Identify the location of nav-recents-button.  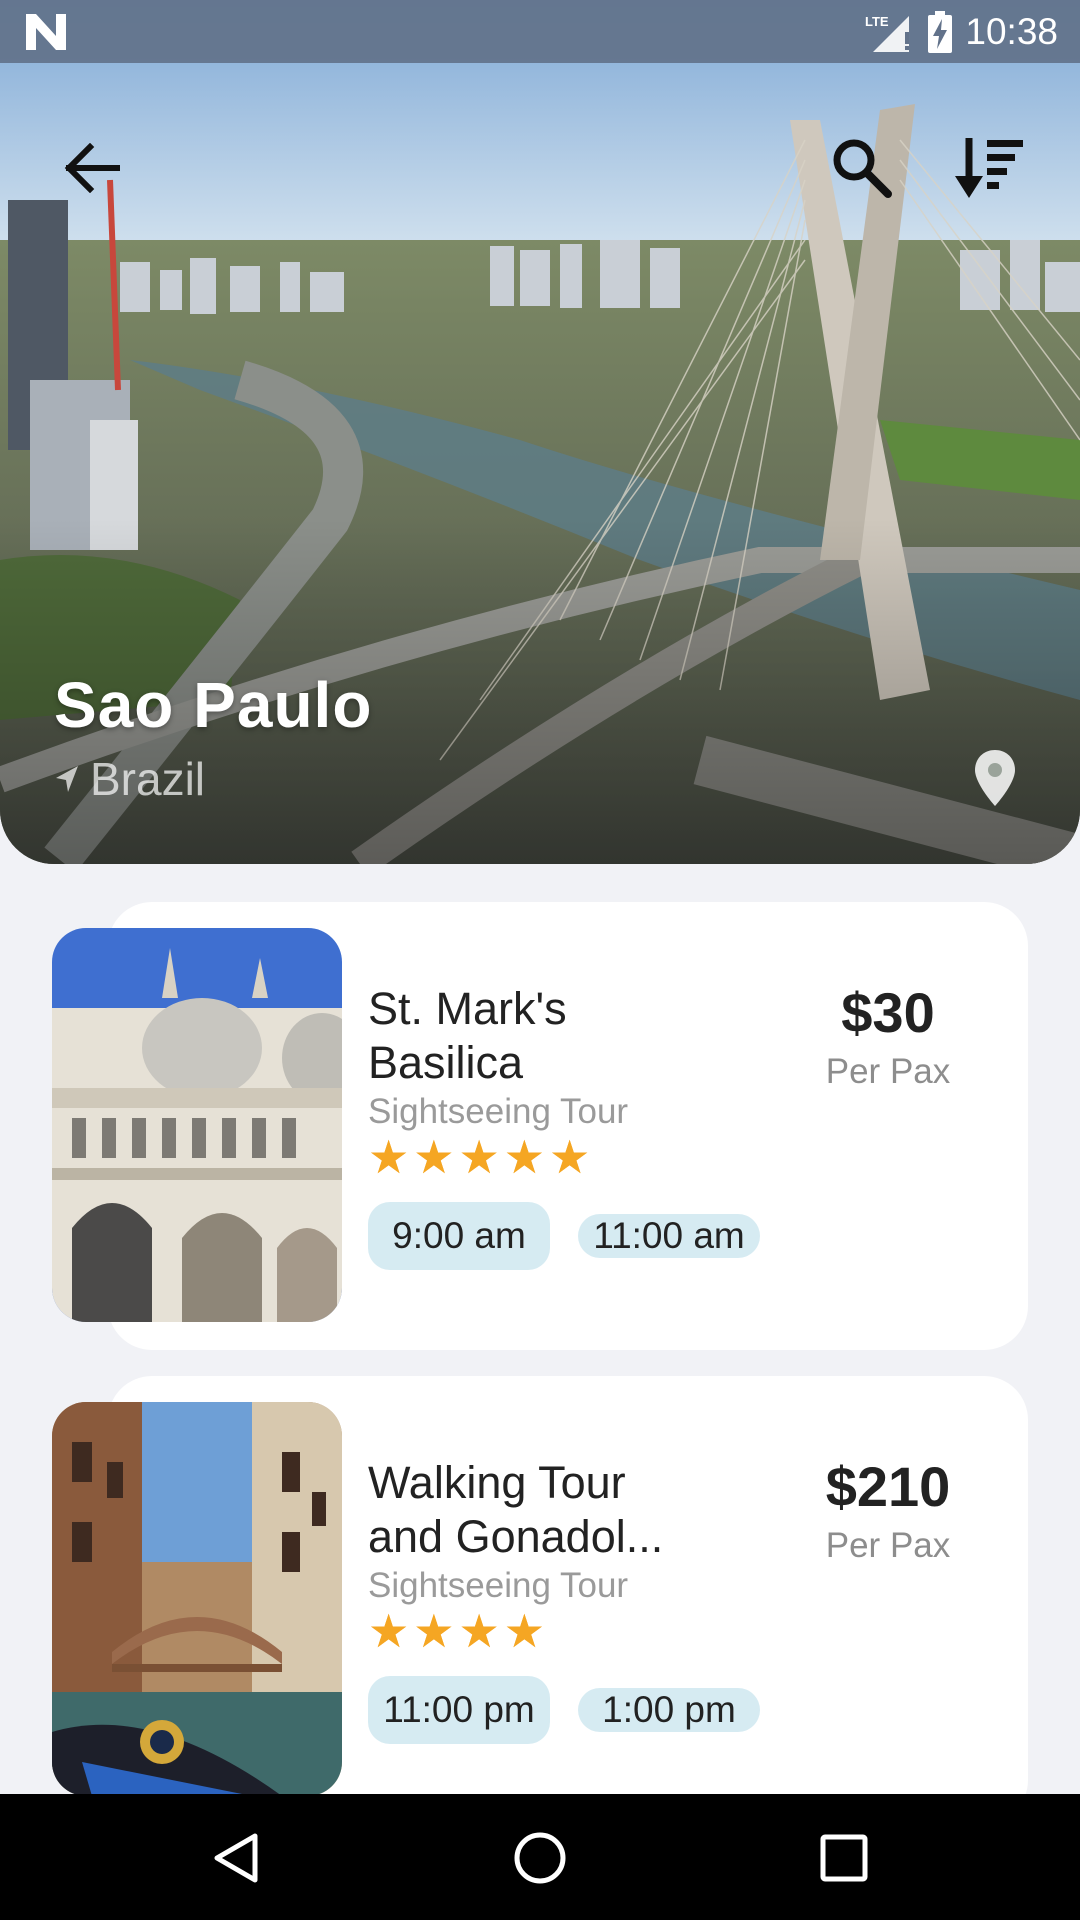
(844, 1858).